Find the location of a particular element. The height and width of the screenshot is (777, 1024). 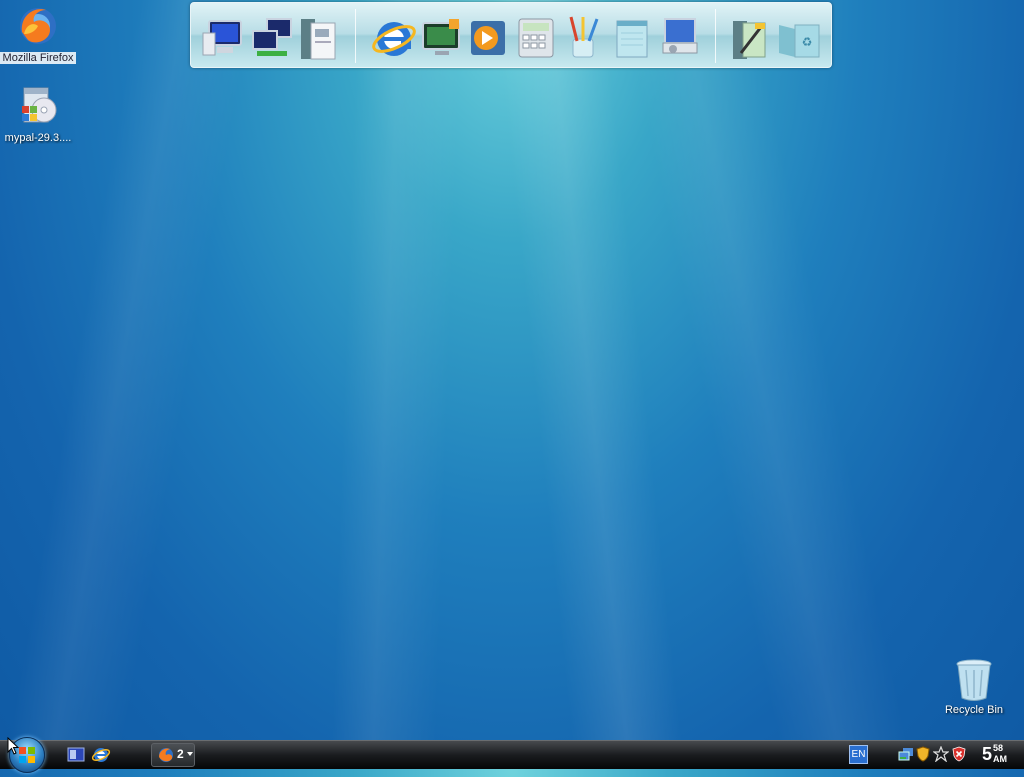

security-alert-icon is located at coordinates (959, 754).